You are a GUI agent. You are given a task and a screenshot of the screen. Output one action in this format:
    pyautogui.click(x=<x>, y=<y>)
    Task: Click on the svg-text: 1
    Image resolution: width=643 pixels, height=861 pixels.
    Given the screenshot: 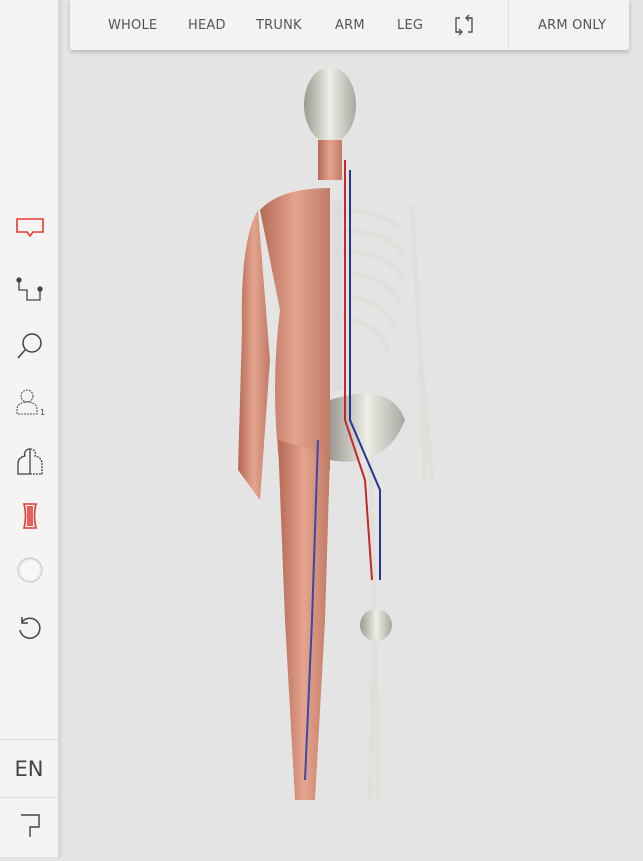 What is the action you would take?
    pyautogui.click(x=42, y=412)
    